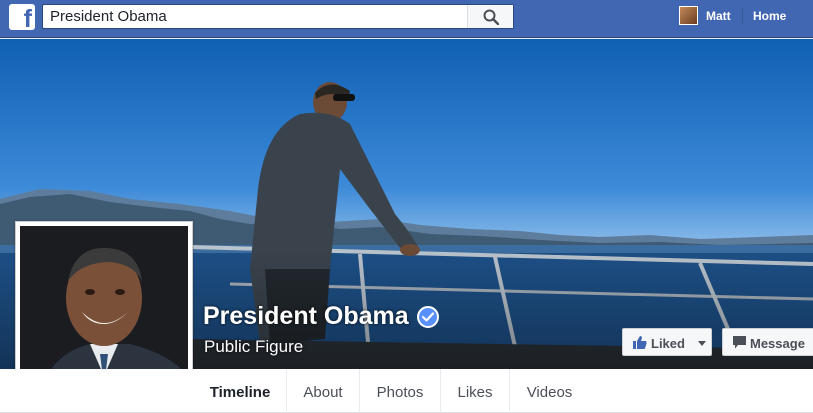 This screenshot has height=413, width=813. I want to click on message-button: Message, so click(767, 342).